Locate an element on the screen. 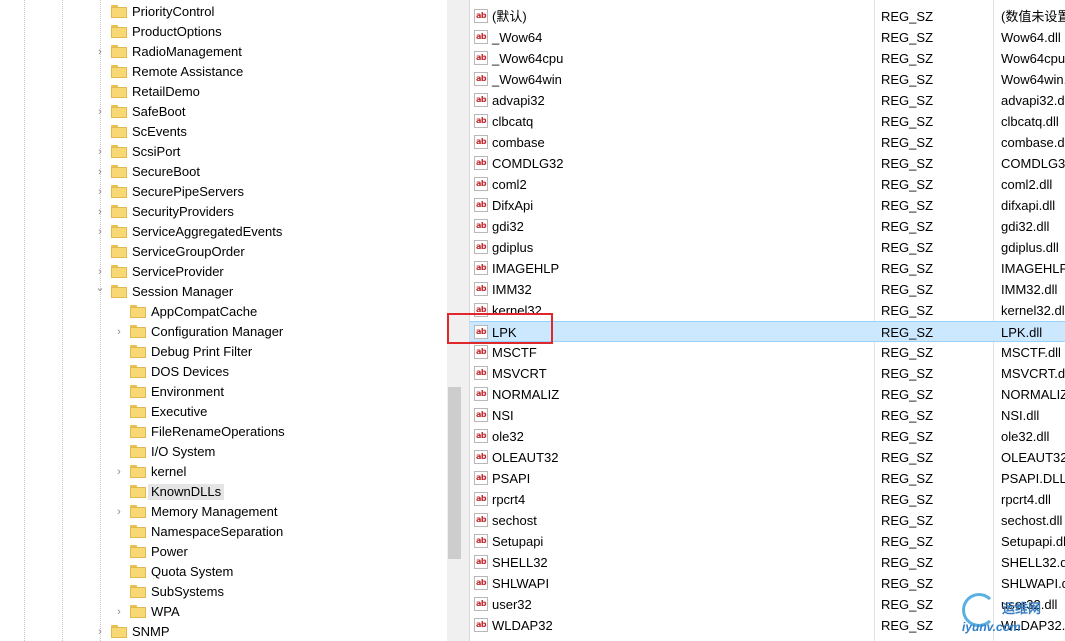 The width and height of the screenshot is (1065, 641). tree-item: Power is located at coordinates (223, 552).